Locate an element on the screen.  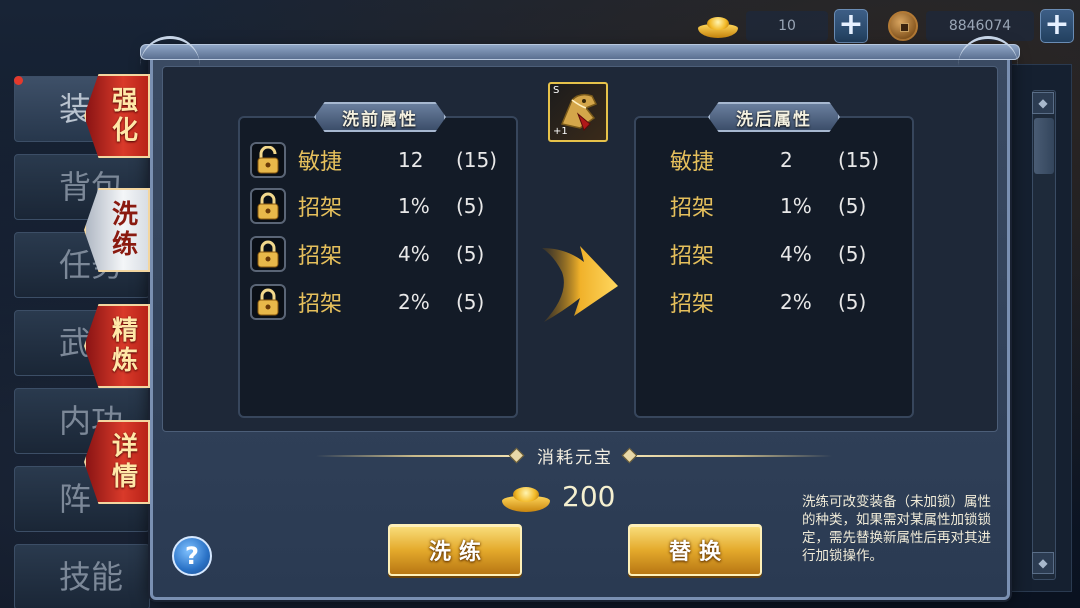
after-title: 洗后属性 is located at coordinates (774, 119).